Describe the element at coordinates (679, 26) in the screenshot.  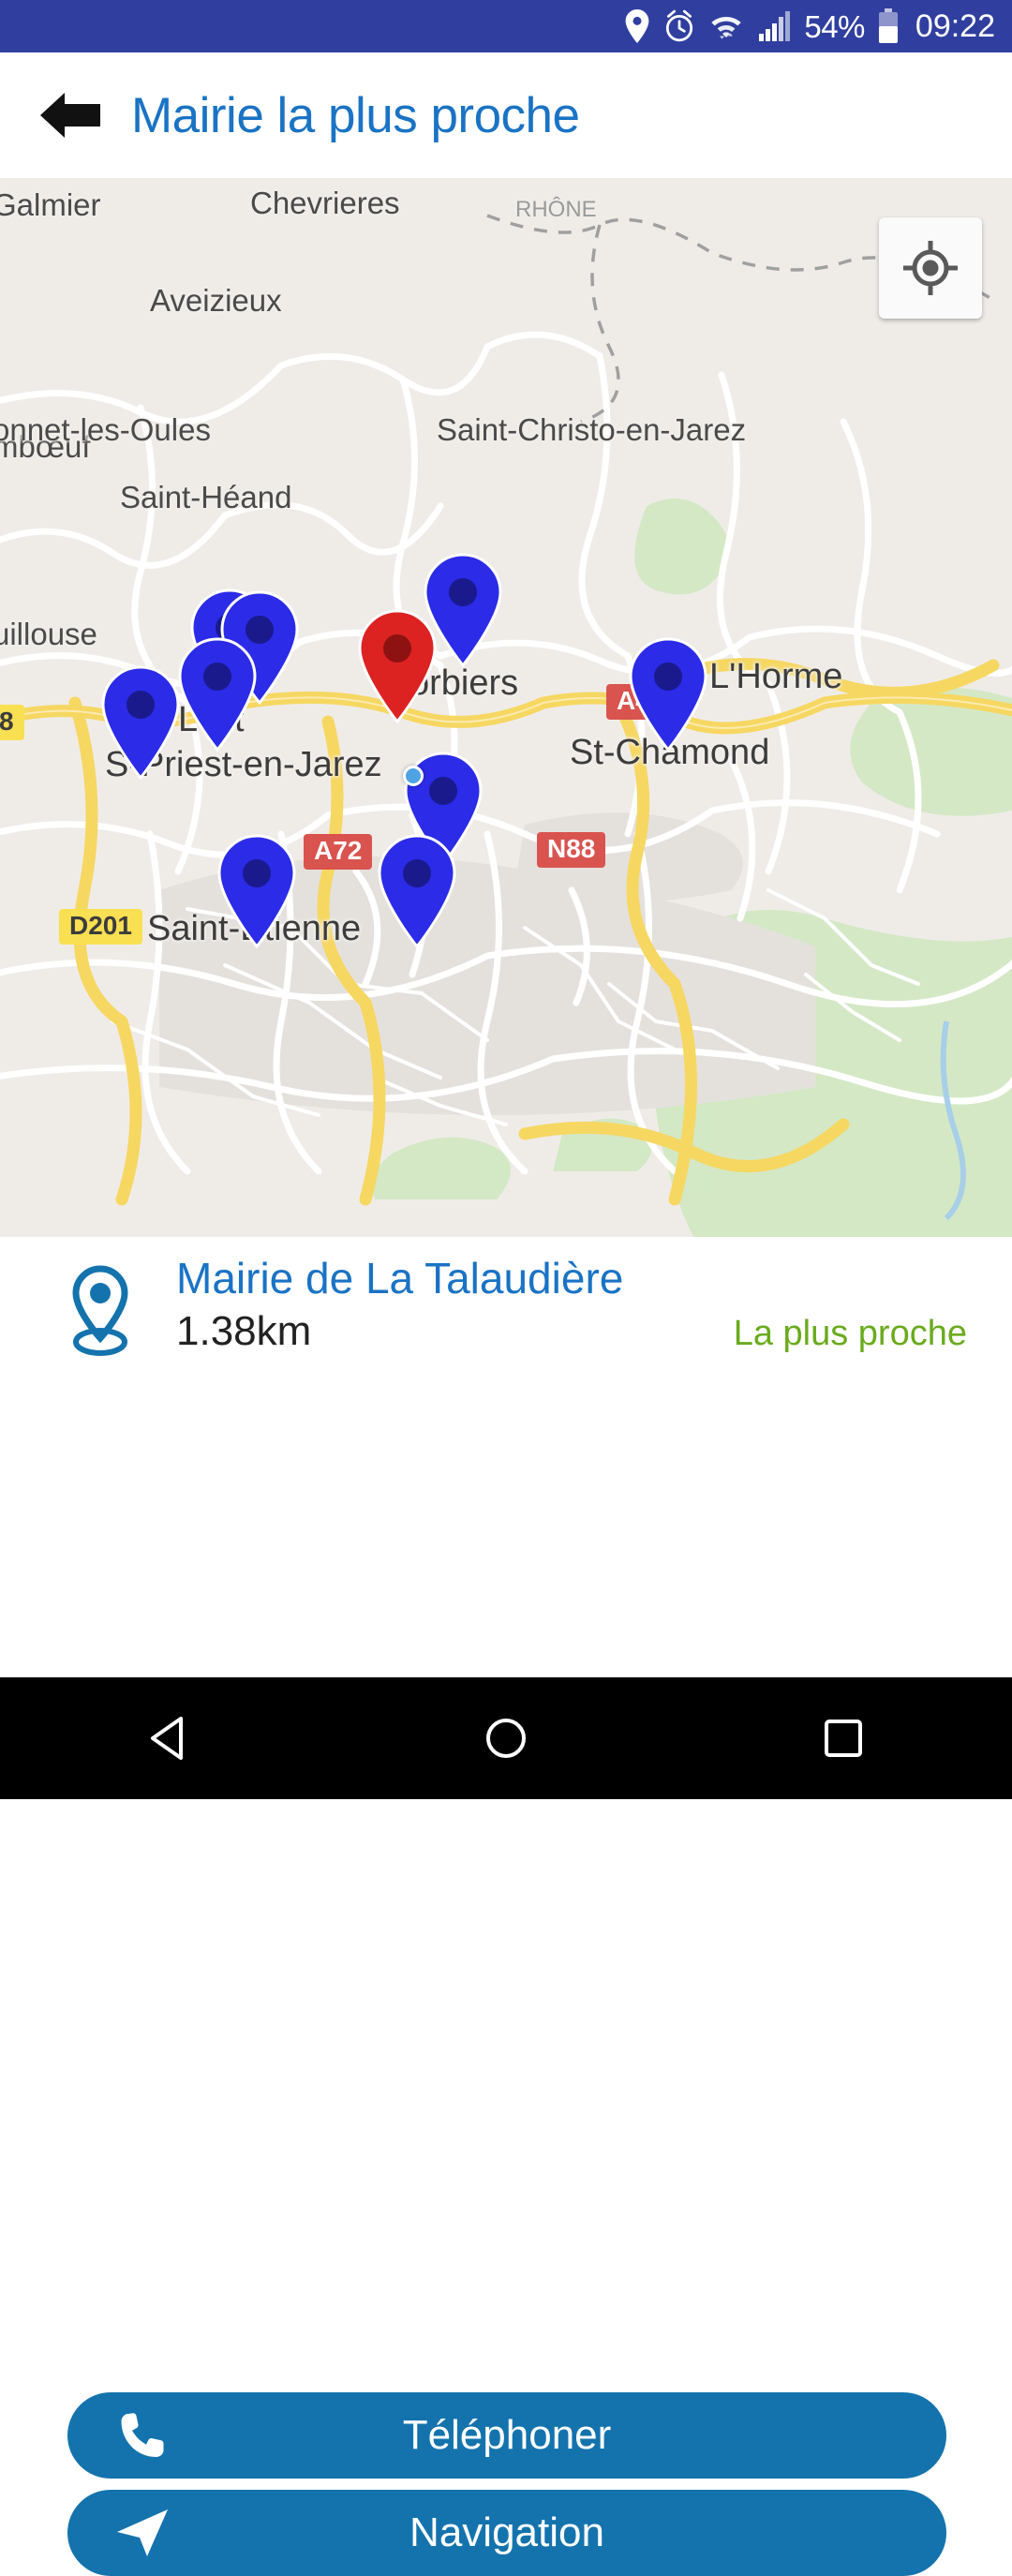
I see `alarm-icon` at that location.